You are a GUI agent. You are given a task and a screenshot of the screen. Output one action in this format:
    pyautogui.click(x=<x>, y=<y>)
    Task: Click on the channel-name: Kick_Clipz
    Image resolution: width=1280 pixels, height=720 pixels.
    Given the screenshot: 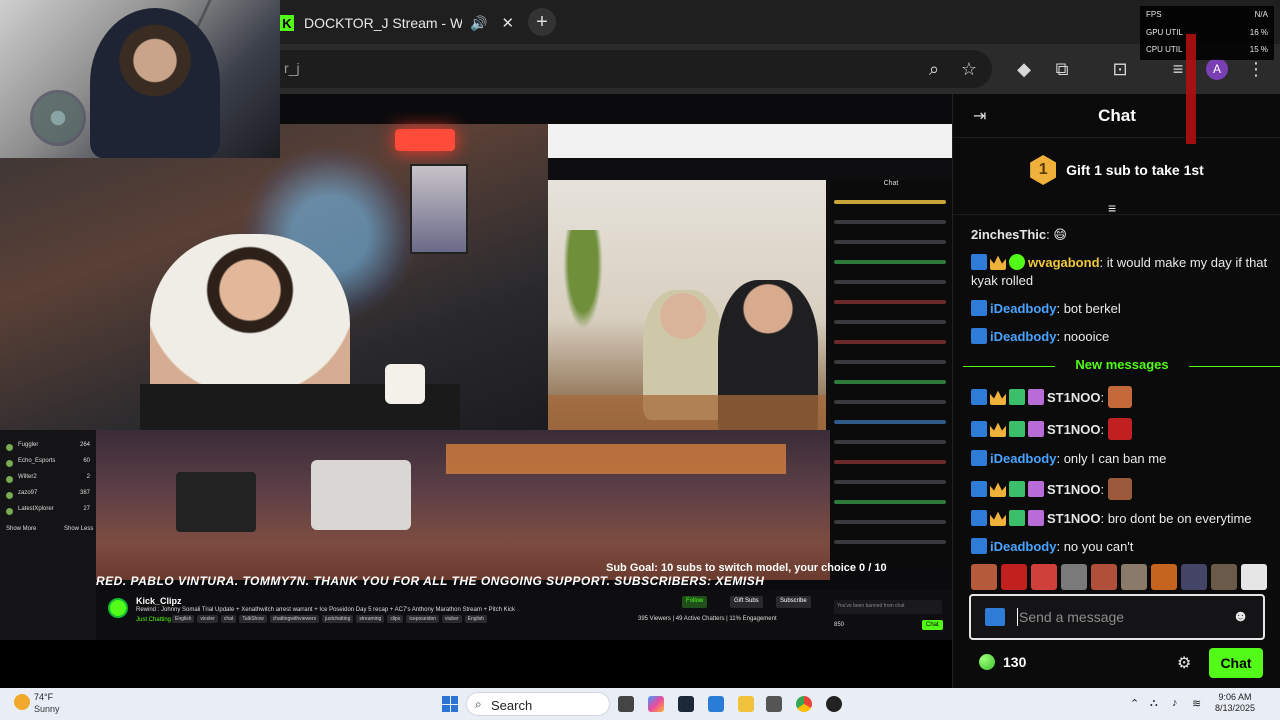 What is the action you would take?
    pyautogui.click(x=159, y=601)
    